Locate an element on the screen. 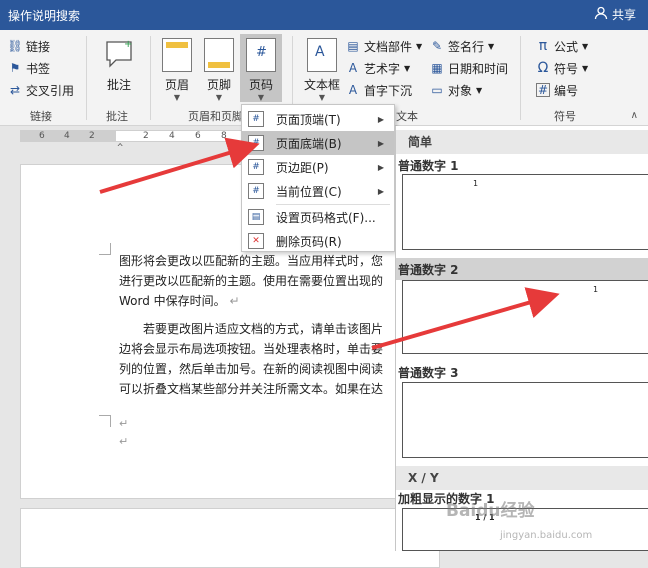  wordart-label: 艺术字 is located at coordinates (382, 68).